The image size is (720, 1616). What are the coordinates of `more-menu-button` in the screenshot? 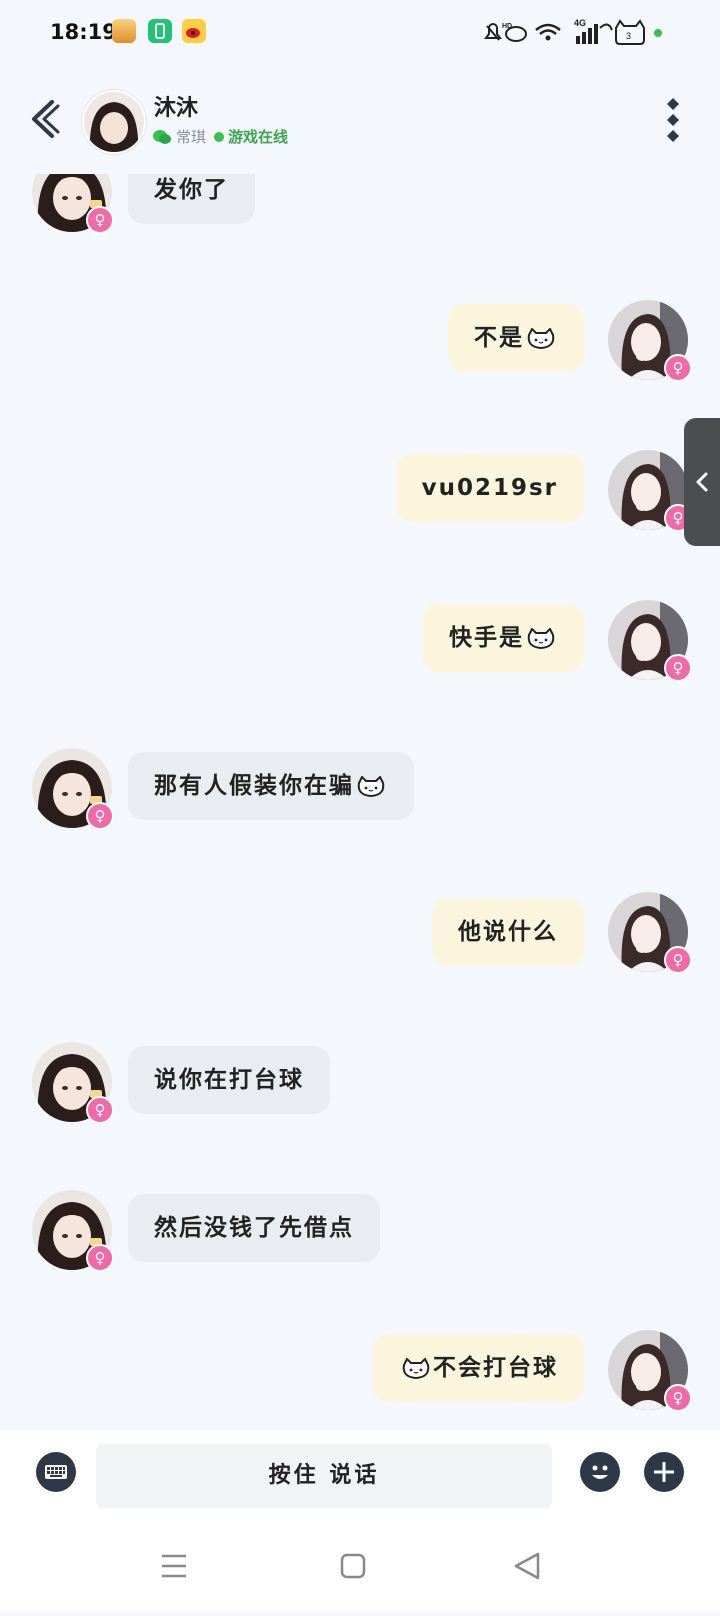 It's located at (673, 120).